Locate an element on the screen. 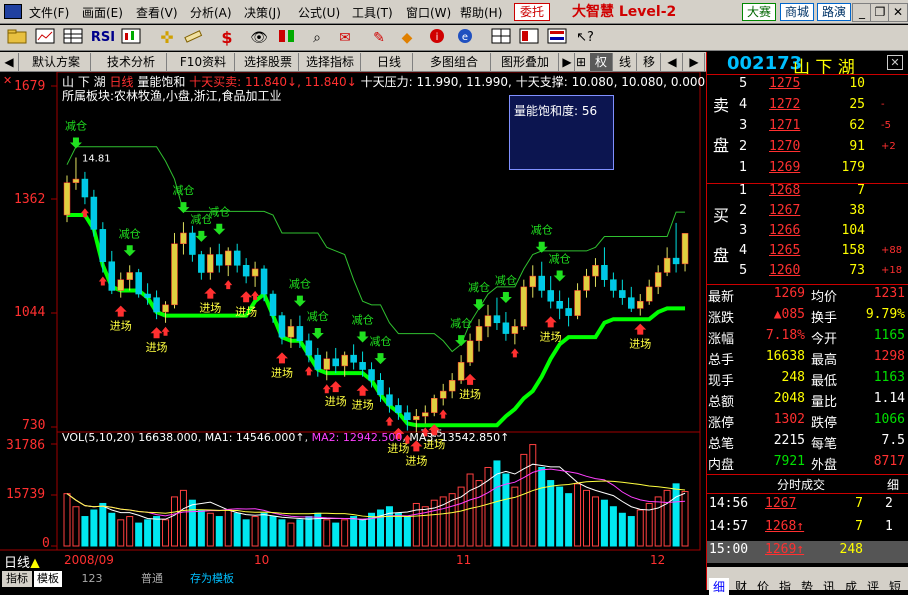 The height and width of the screenshot is (595, 908). sell-price: 1275 is located at coordinates (784, 83).